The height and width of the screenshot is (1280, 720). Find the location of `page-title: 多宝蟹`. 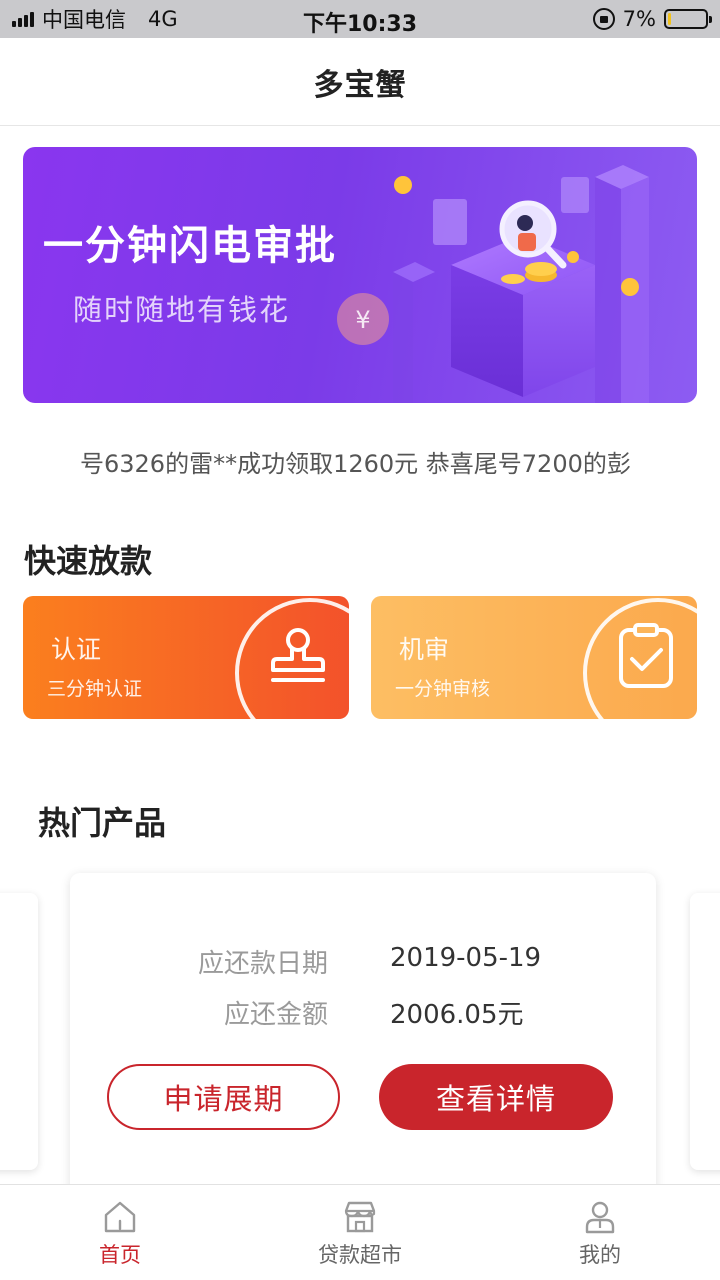

page-title: 多宝蟹 is located at coordinates (360, 85).